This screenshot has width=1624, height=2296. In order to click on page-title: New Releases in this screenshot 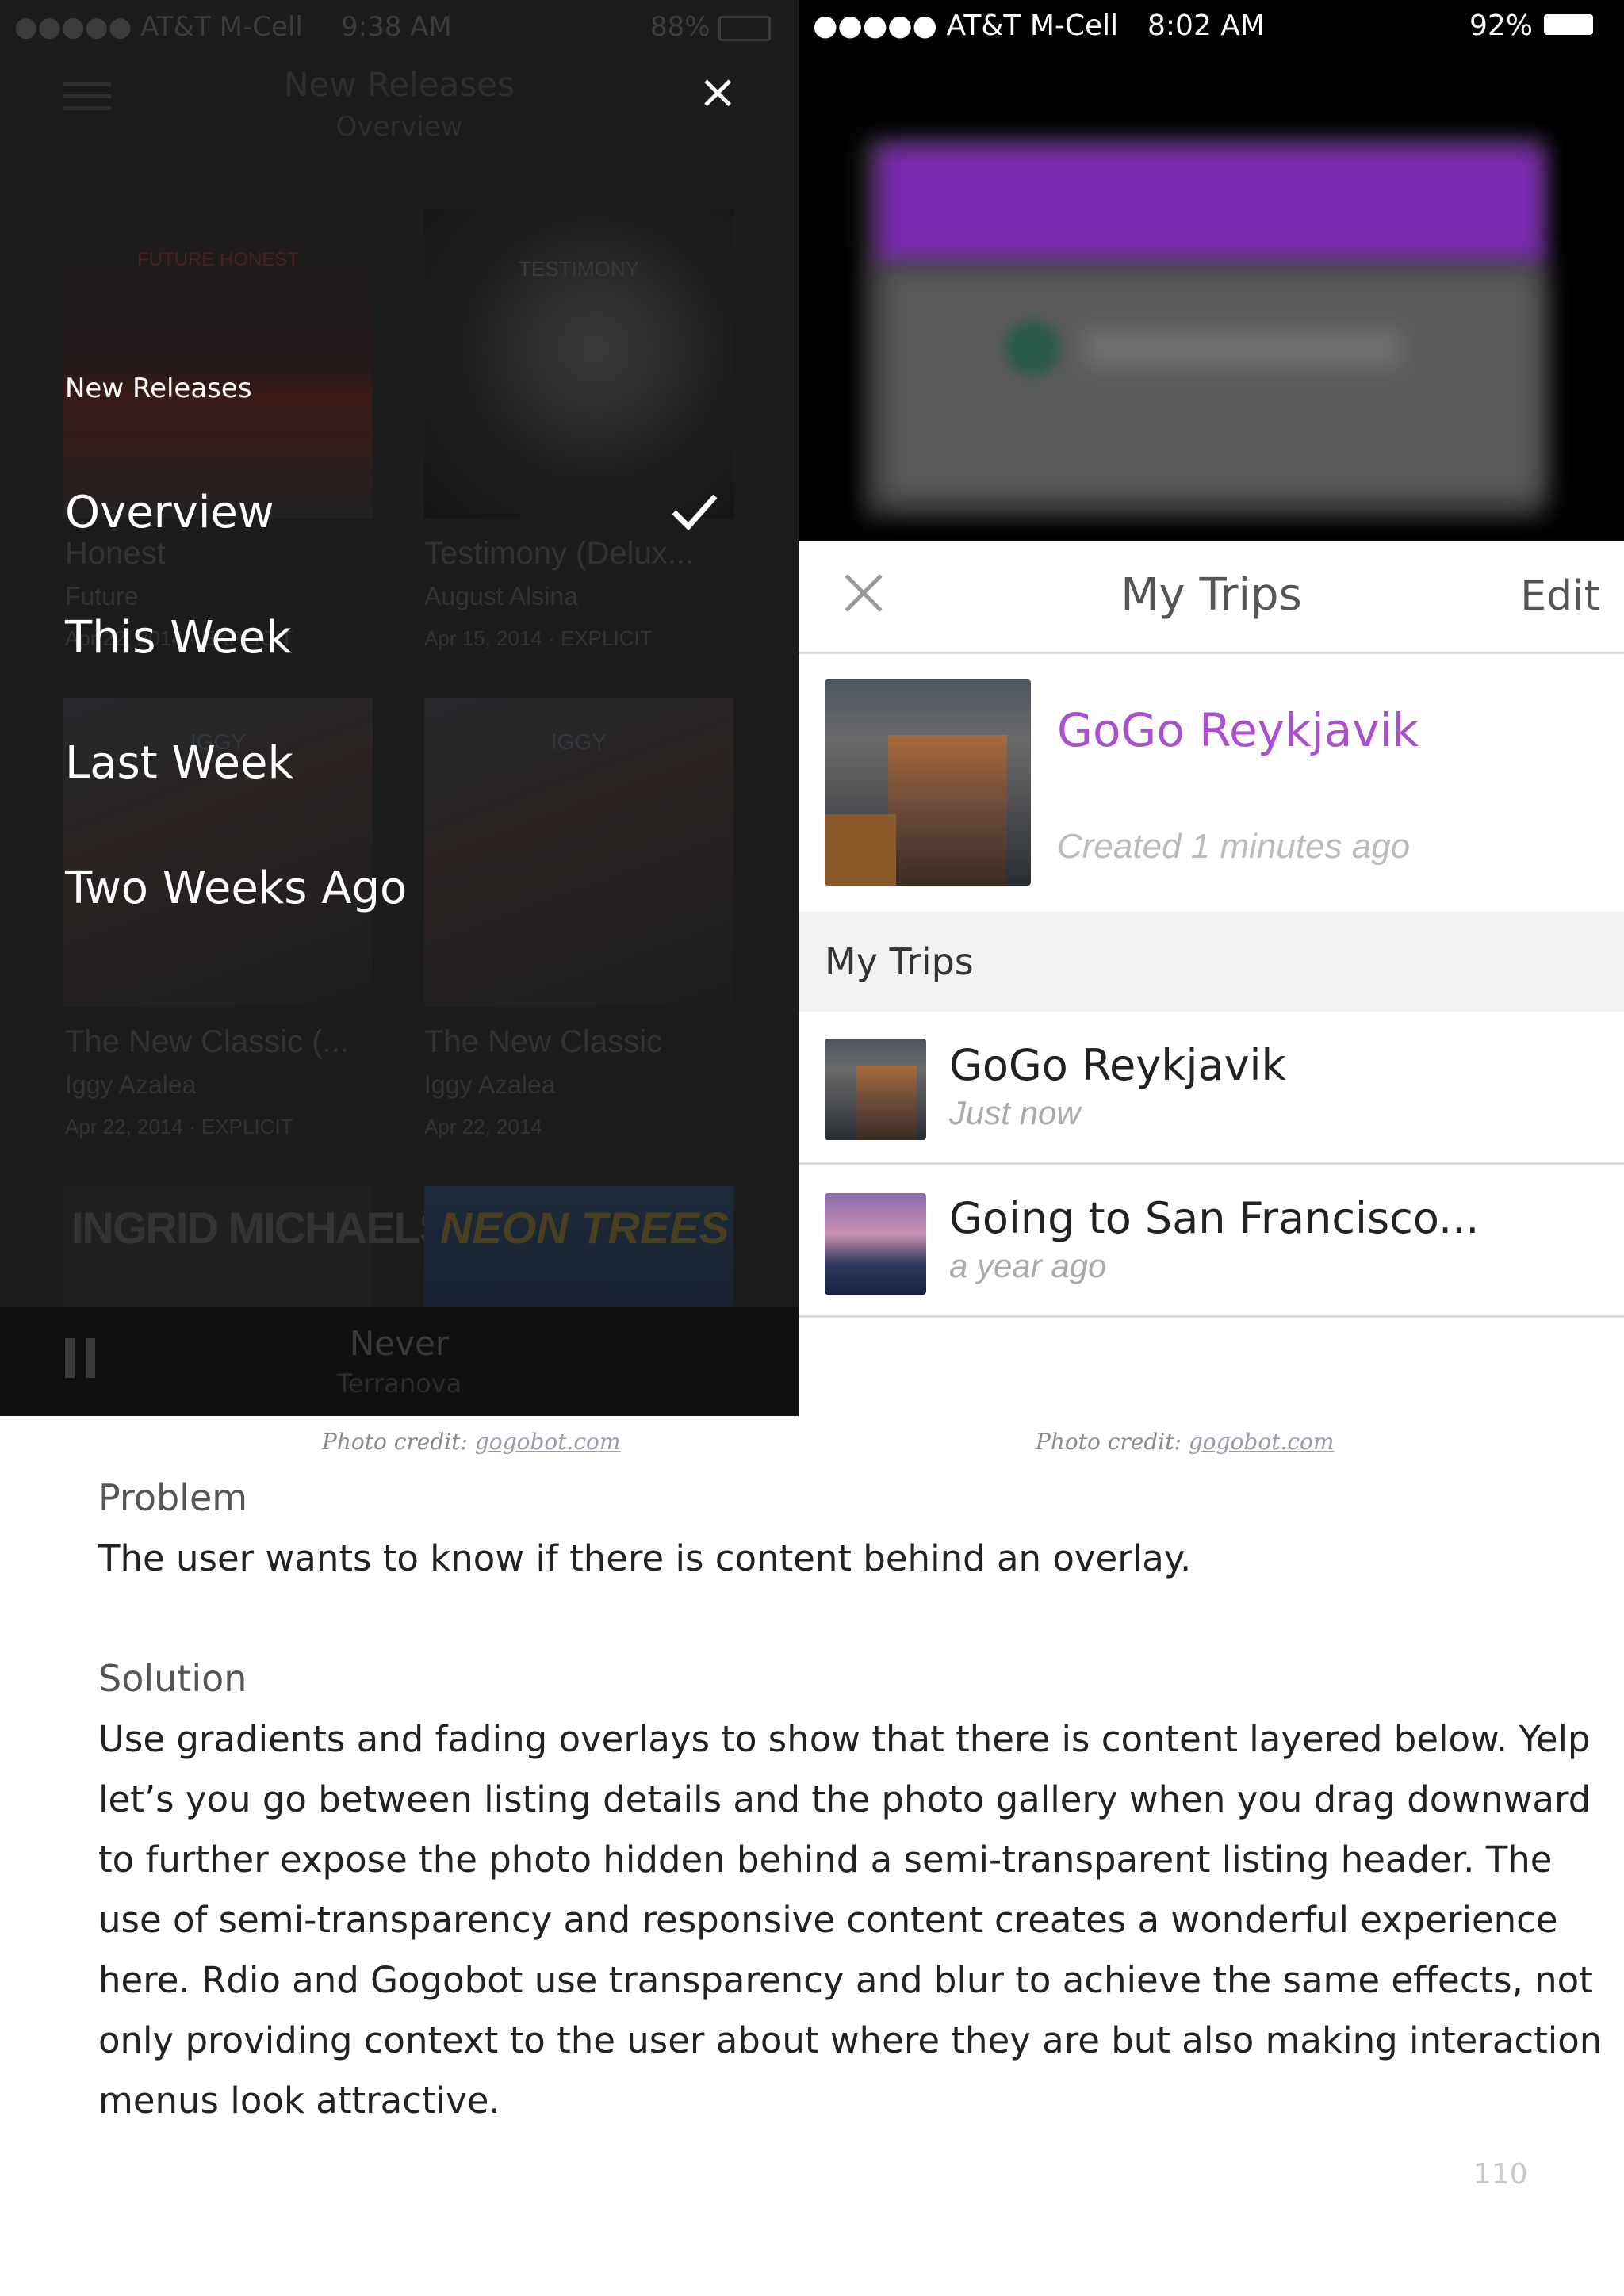, I will do `click(399, 85)`.